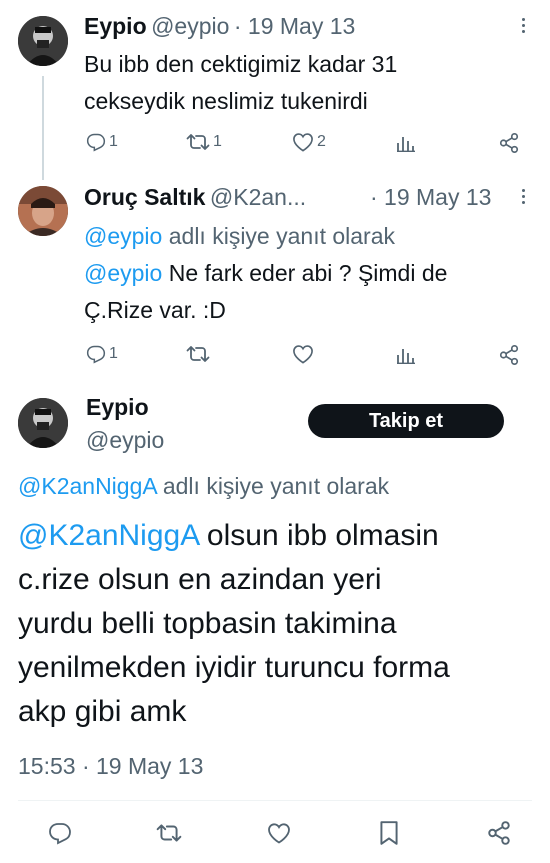 The image size is (550, 863). What do you see at coordinates (406, 421) in the screenshot?
I see `follow-button: Takip et` at bounding box center [406, 421].